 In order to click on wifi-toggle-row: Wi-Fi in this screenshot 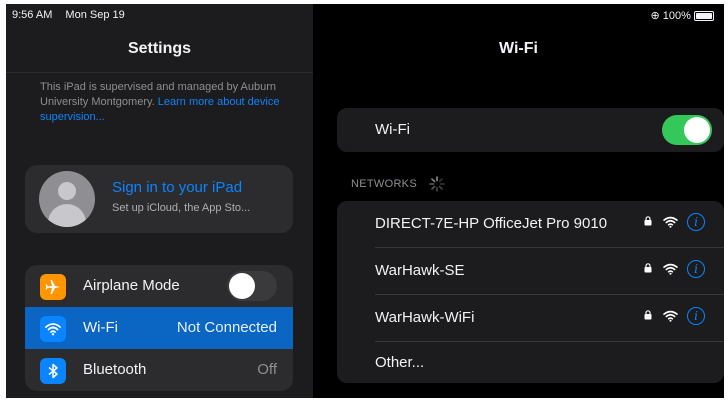, I will do `click(530, 130)`.